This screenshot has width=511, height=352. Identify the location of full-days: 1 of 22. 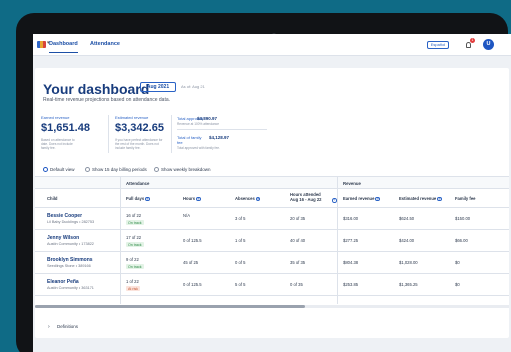
(132, 281).